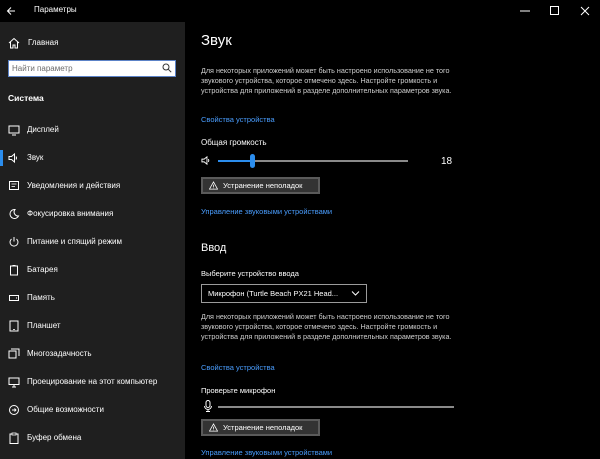 Image resolution: width=600 pixels, height=459 pixels. I want to click on sidebar-item-label: Уведомления и действия, so click(74, 185).